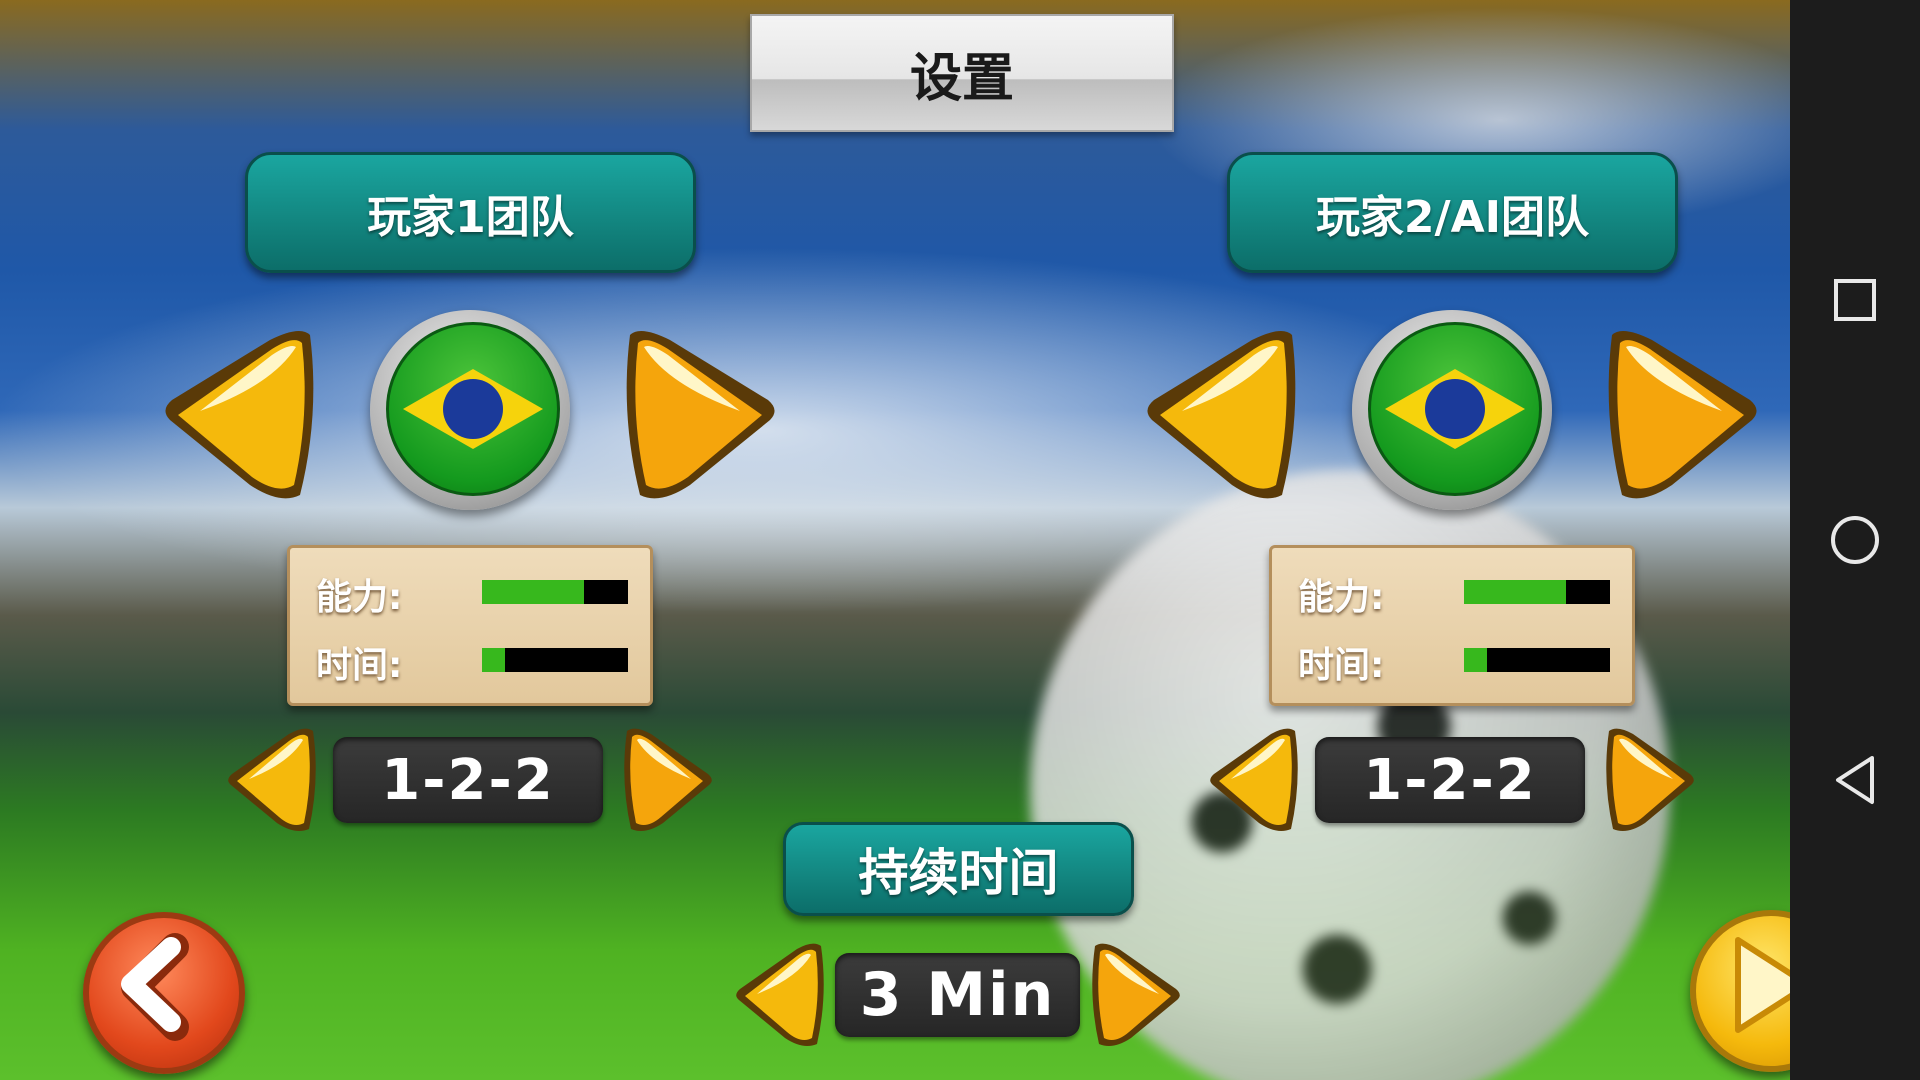 Image resolution: width=1920 pixels, height=1080 pixels. I want to click on player2-team-prev-arrow, so click(1222, 415).